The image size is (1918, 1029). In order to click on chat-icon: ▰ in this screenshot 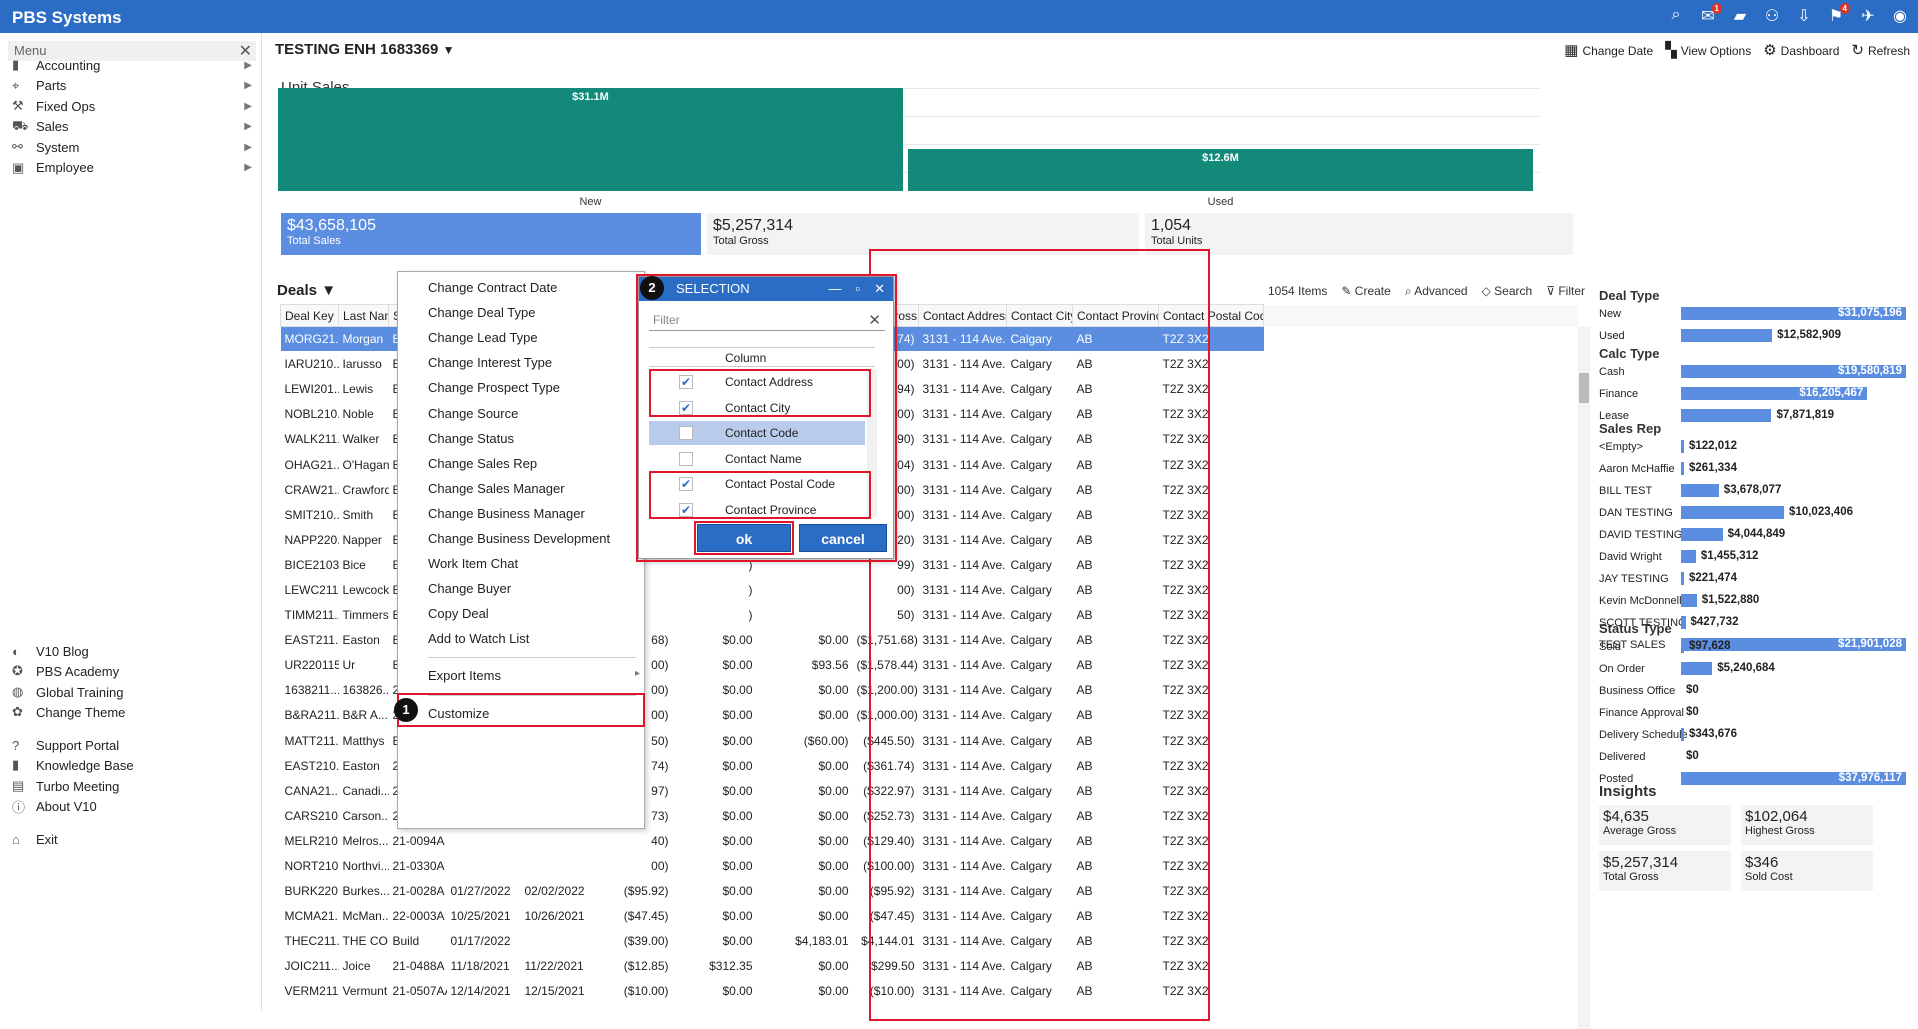, I will do `click(1740, 16)`.